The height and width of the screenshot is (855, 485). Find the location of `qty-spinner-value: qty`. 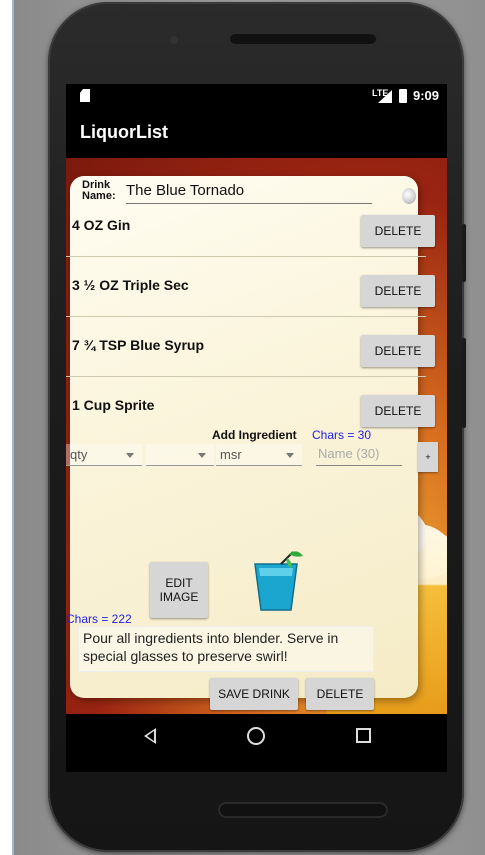

qty-spinner-value: qty is located at coordinates (79, 454).